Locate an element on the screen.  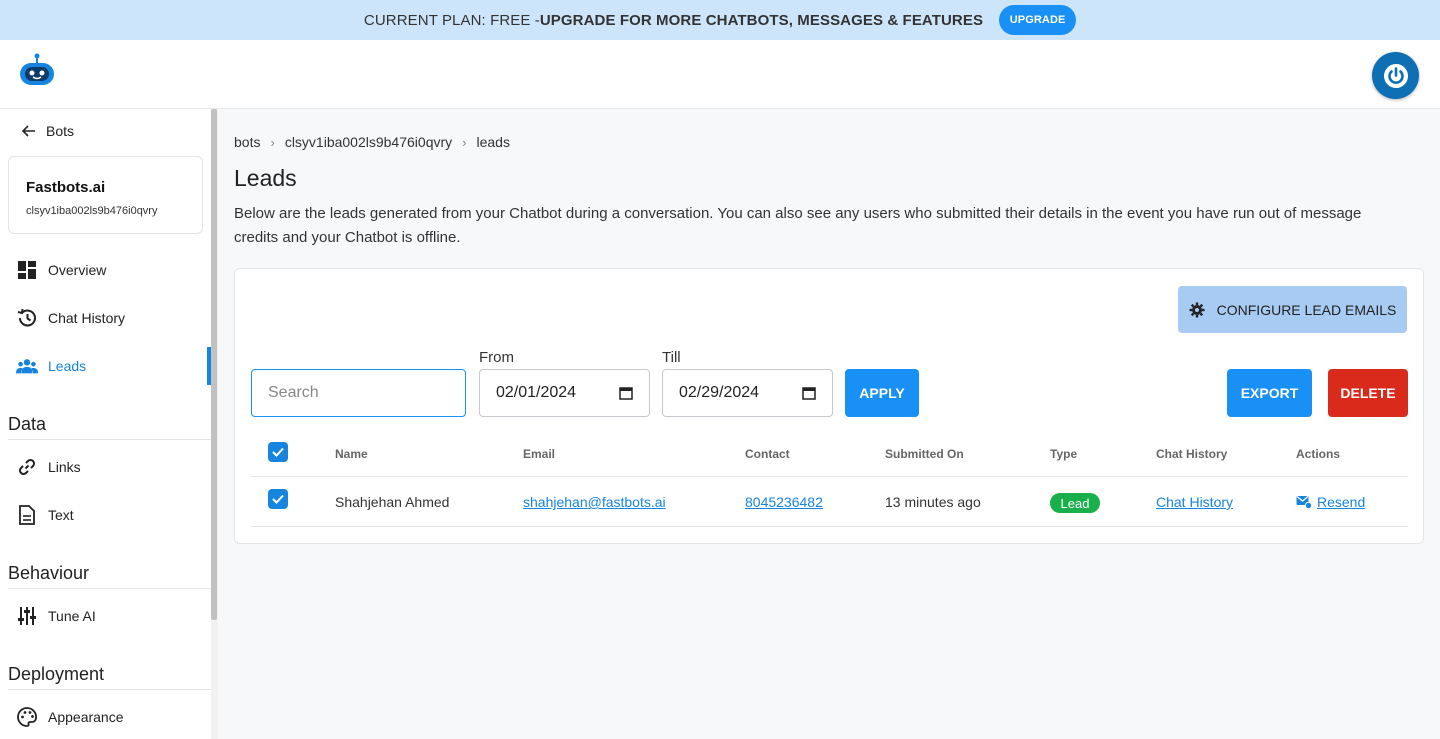
column-header-chat-history: Chat History is located at coordinates (1191, 454).